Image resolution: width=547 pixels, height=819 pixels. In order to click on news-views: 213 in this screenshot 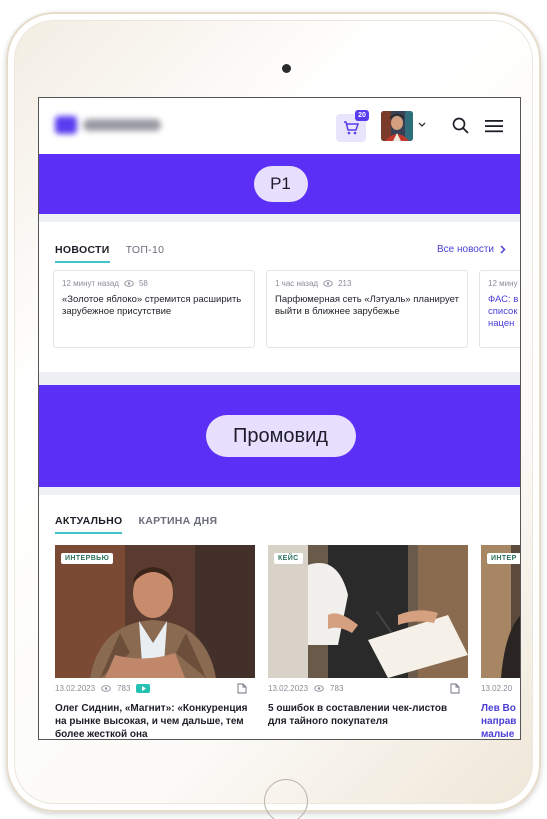, I will do `click(345, 283)`.